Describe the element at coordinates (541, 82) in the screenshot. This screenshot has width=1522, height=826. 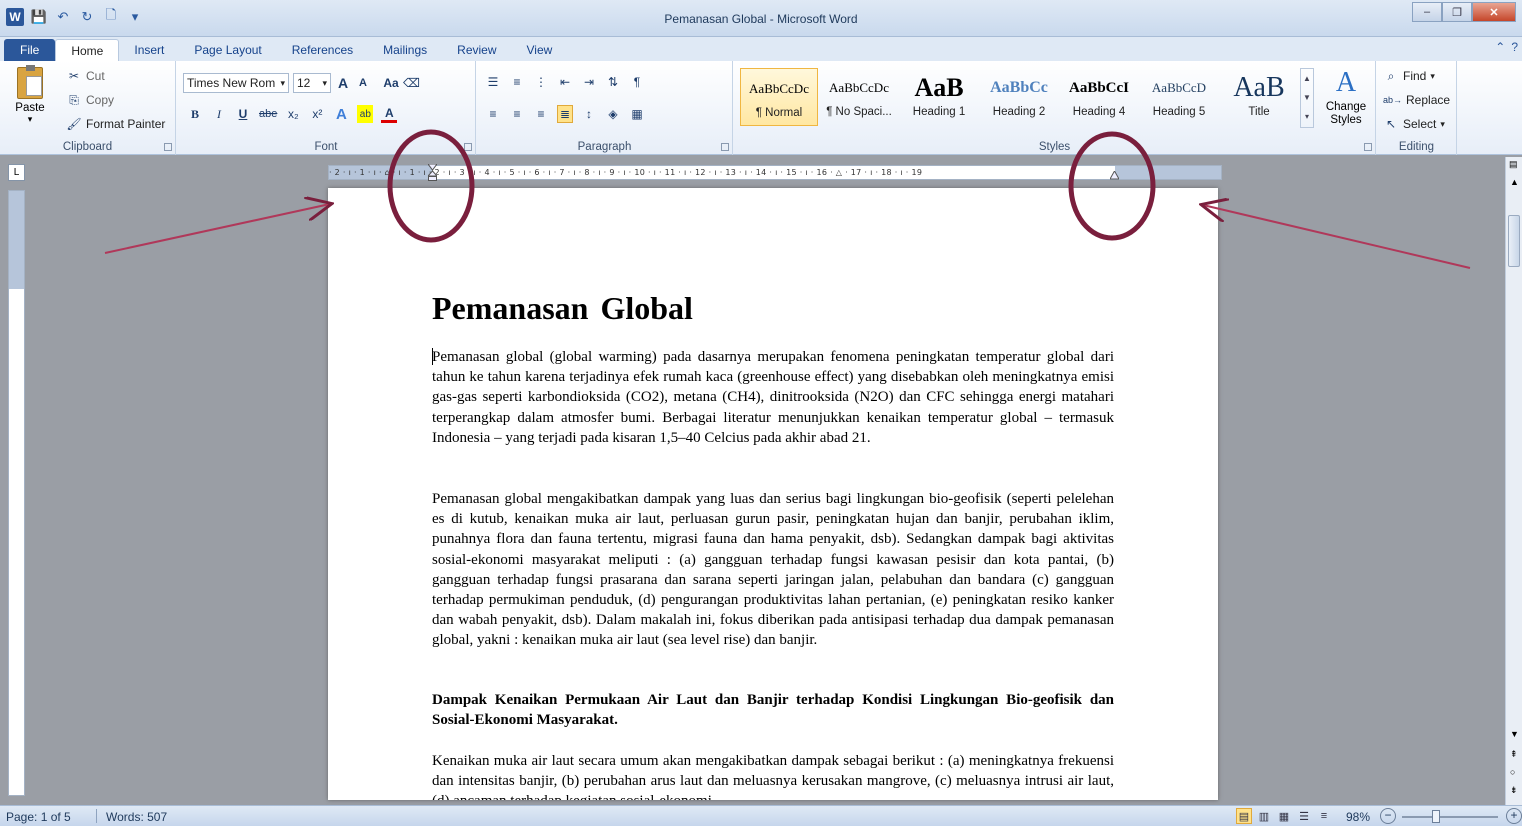
I see `multilevel-list-icon: ⋮` at that location.